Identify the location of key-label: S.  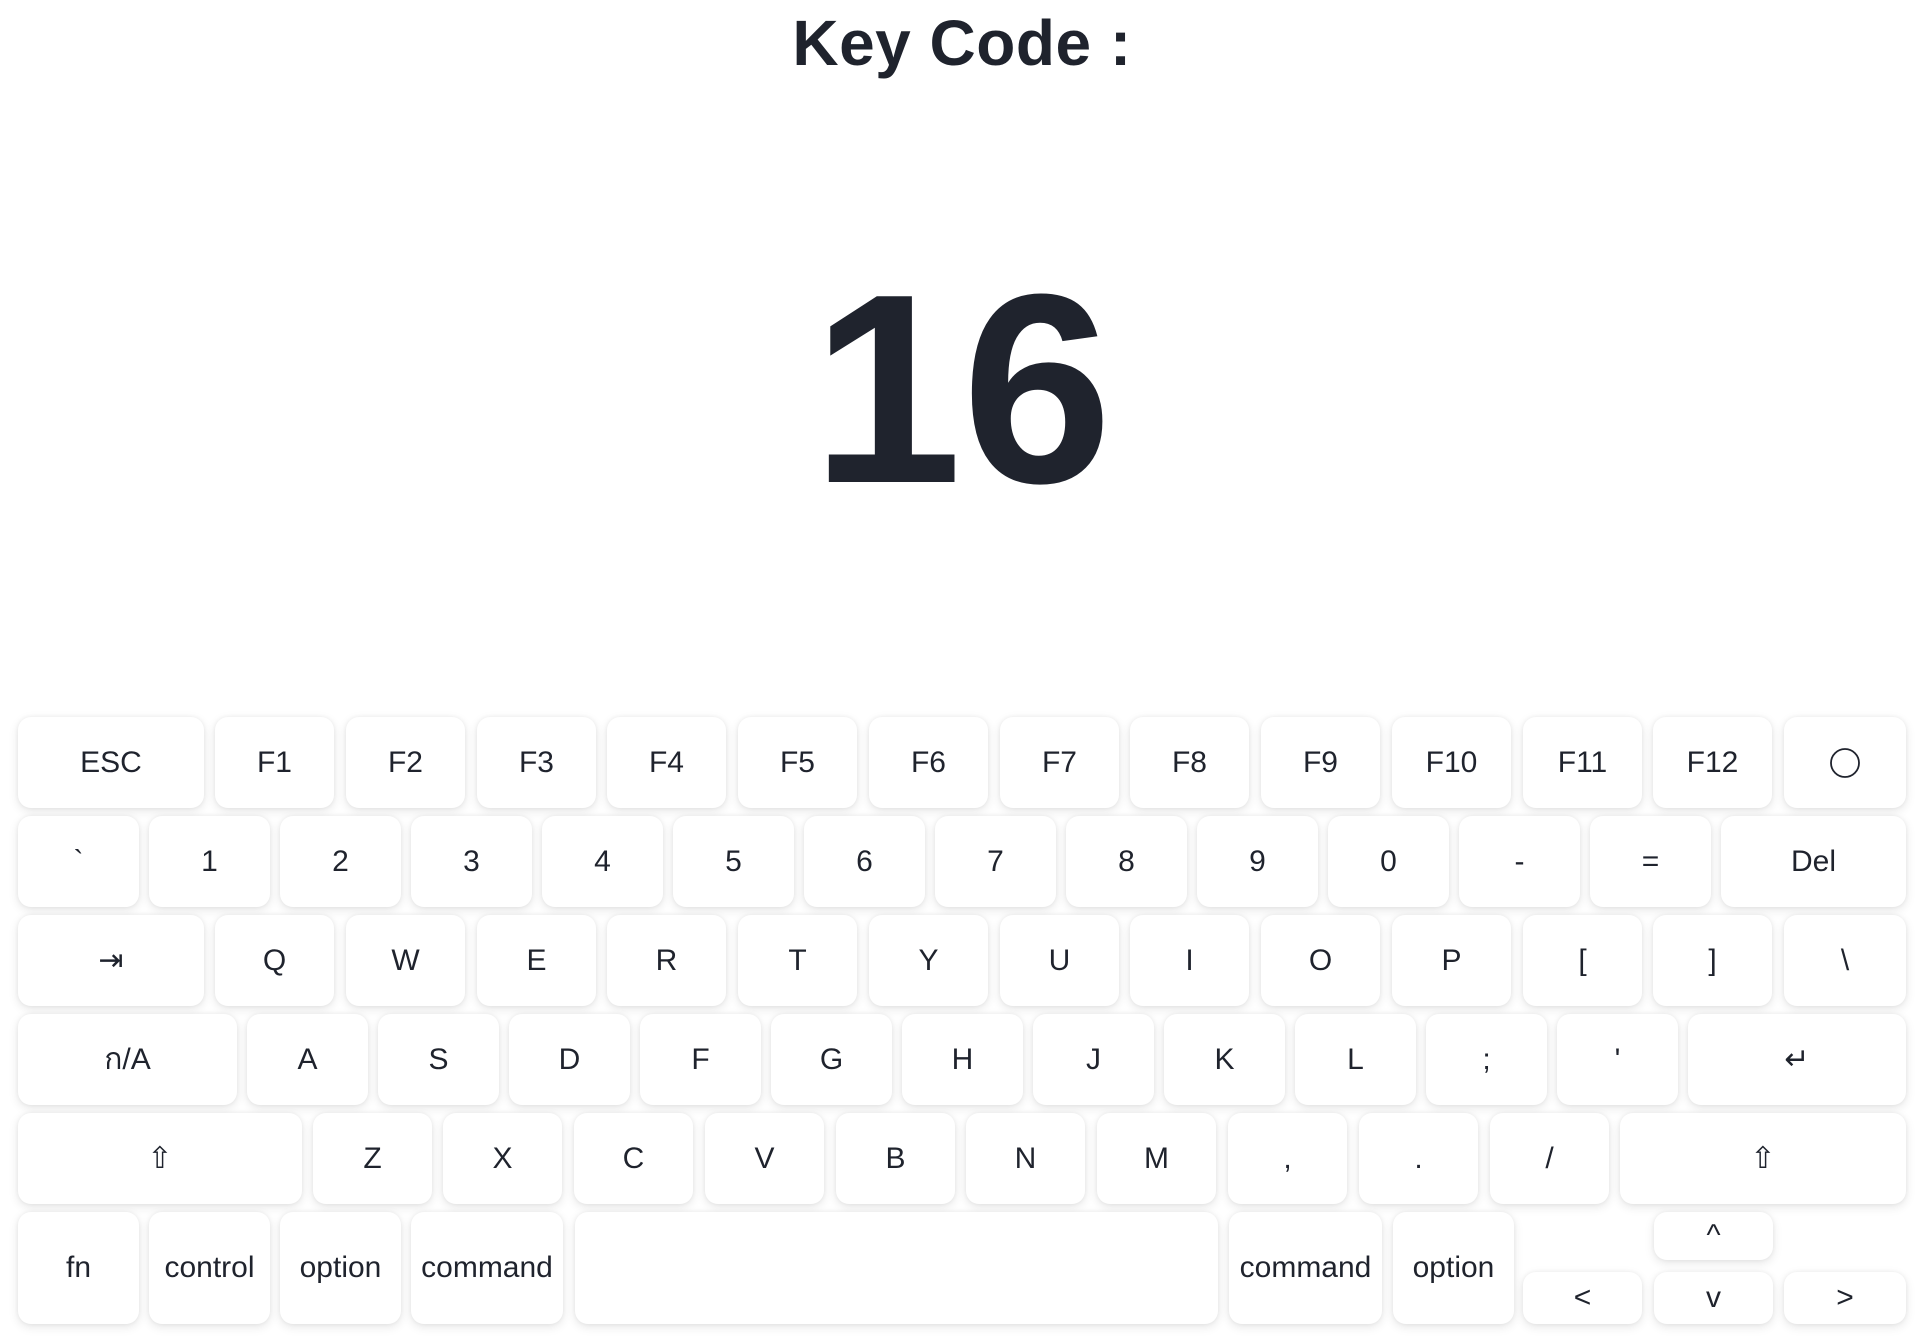
(438, 1059).